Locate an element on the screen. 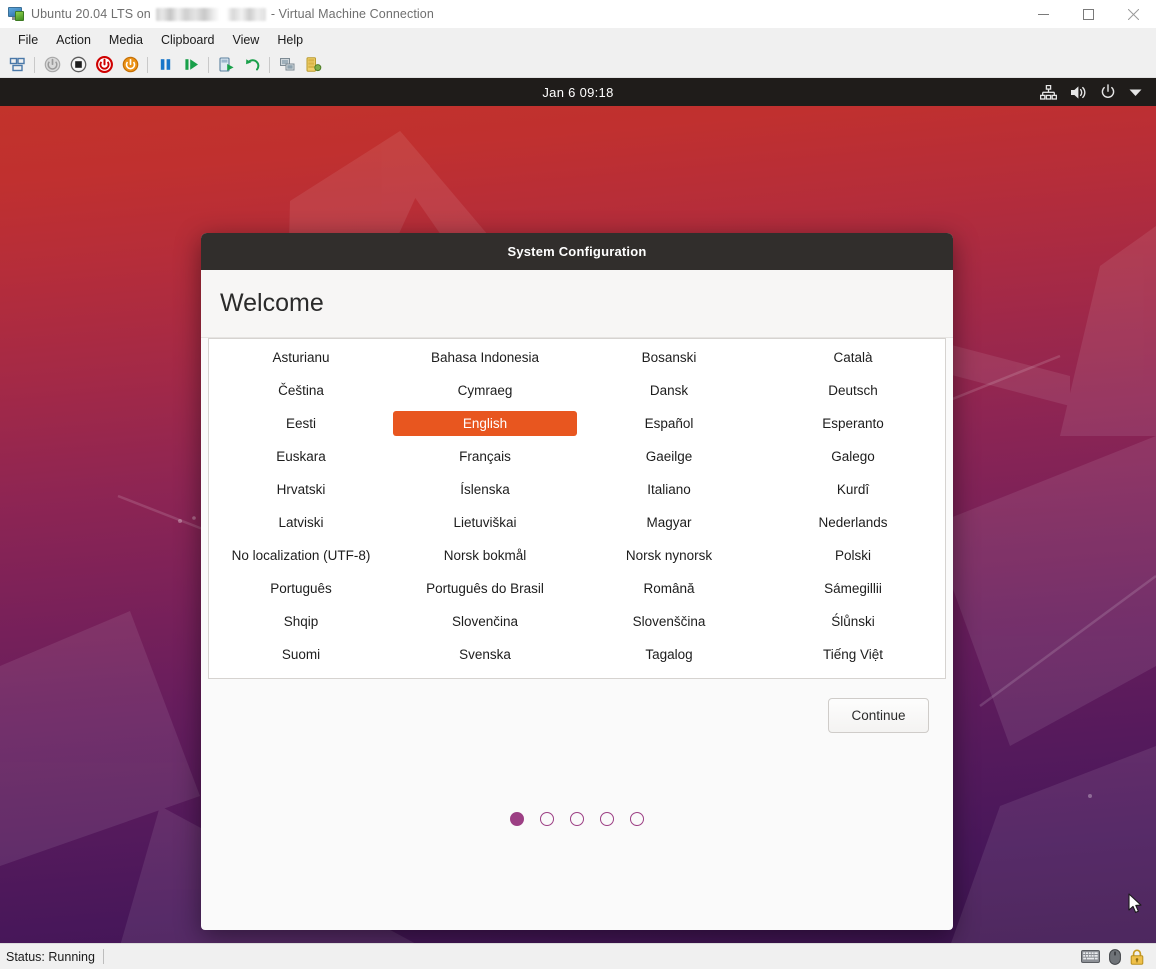 The height and width of the screenshot is (969, 1156). language-option-label: Norsk nynorsk is located at coordinates (669, 555).